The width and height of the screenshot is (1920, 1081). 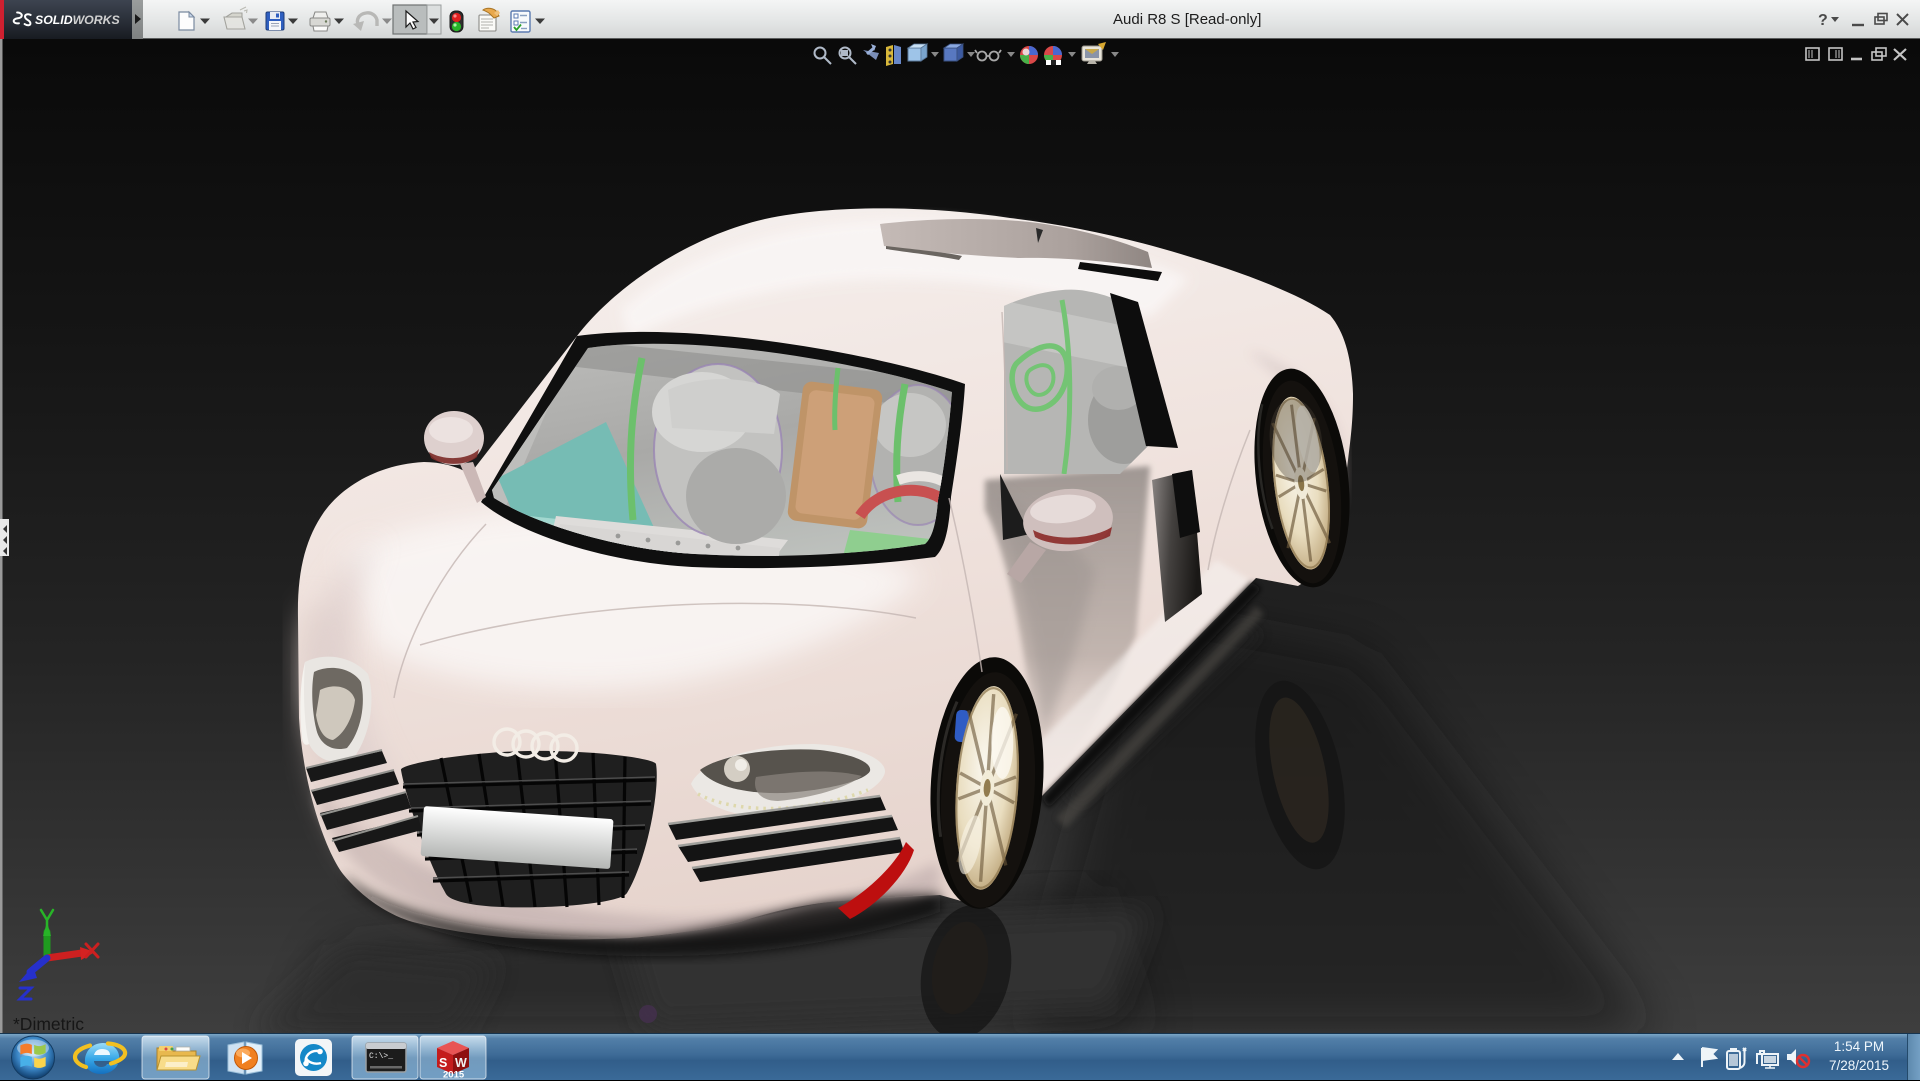 I want to click on svg-text: 2015, so click(x=454, y=1075).